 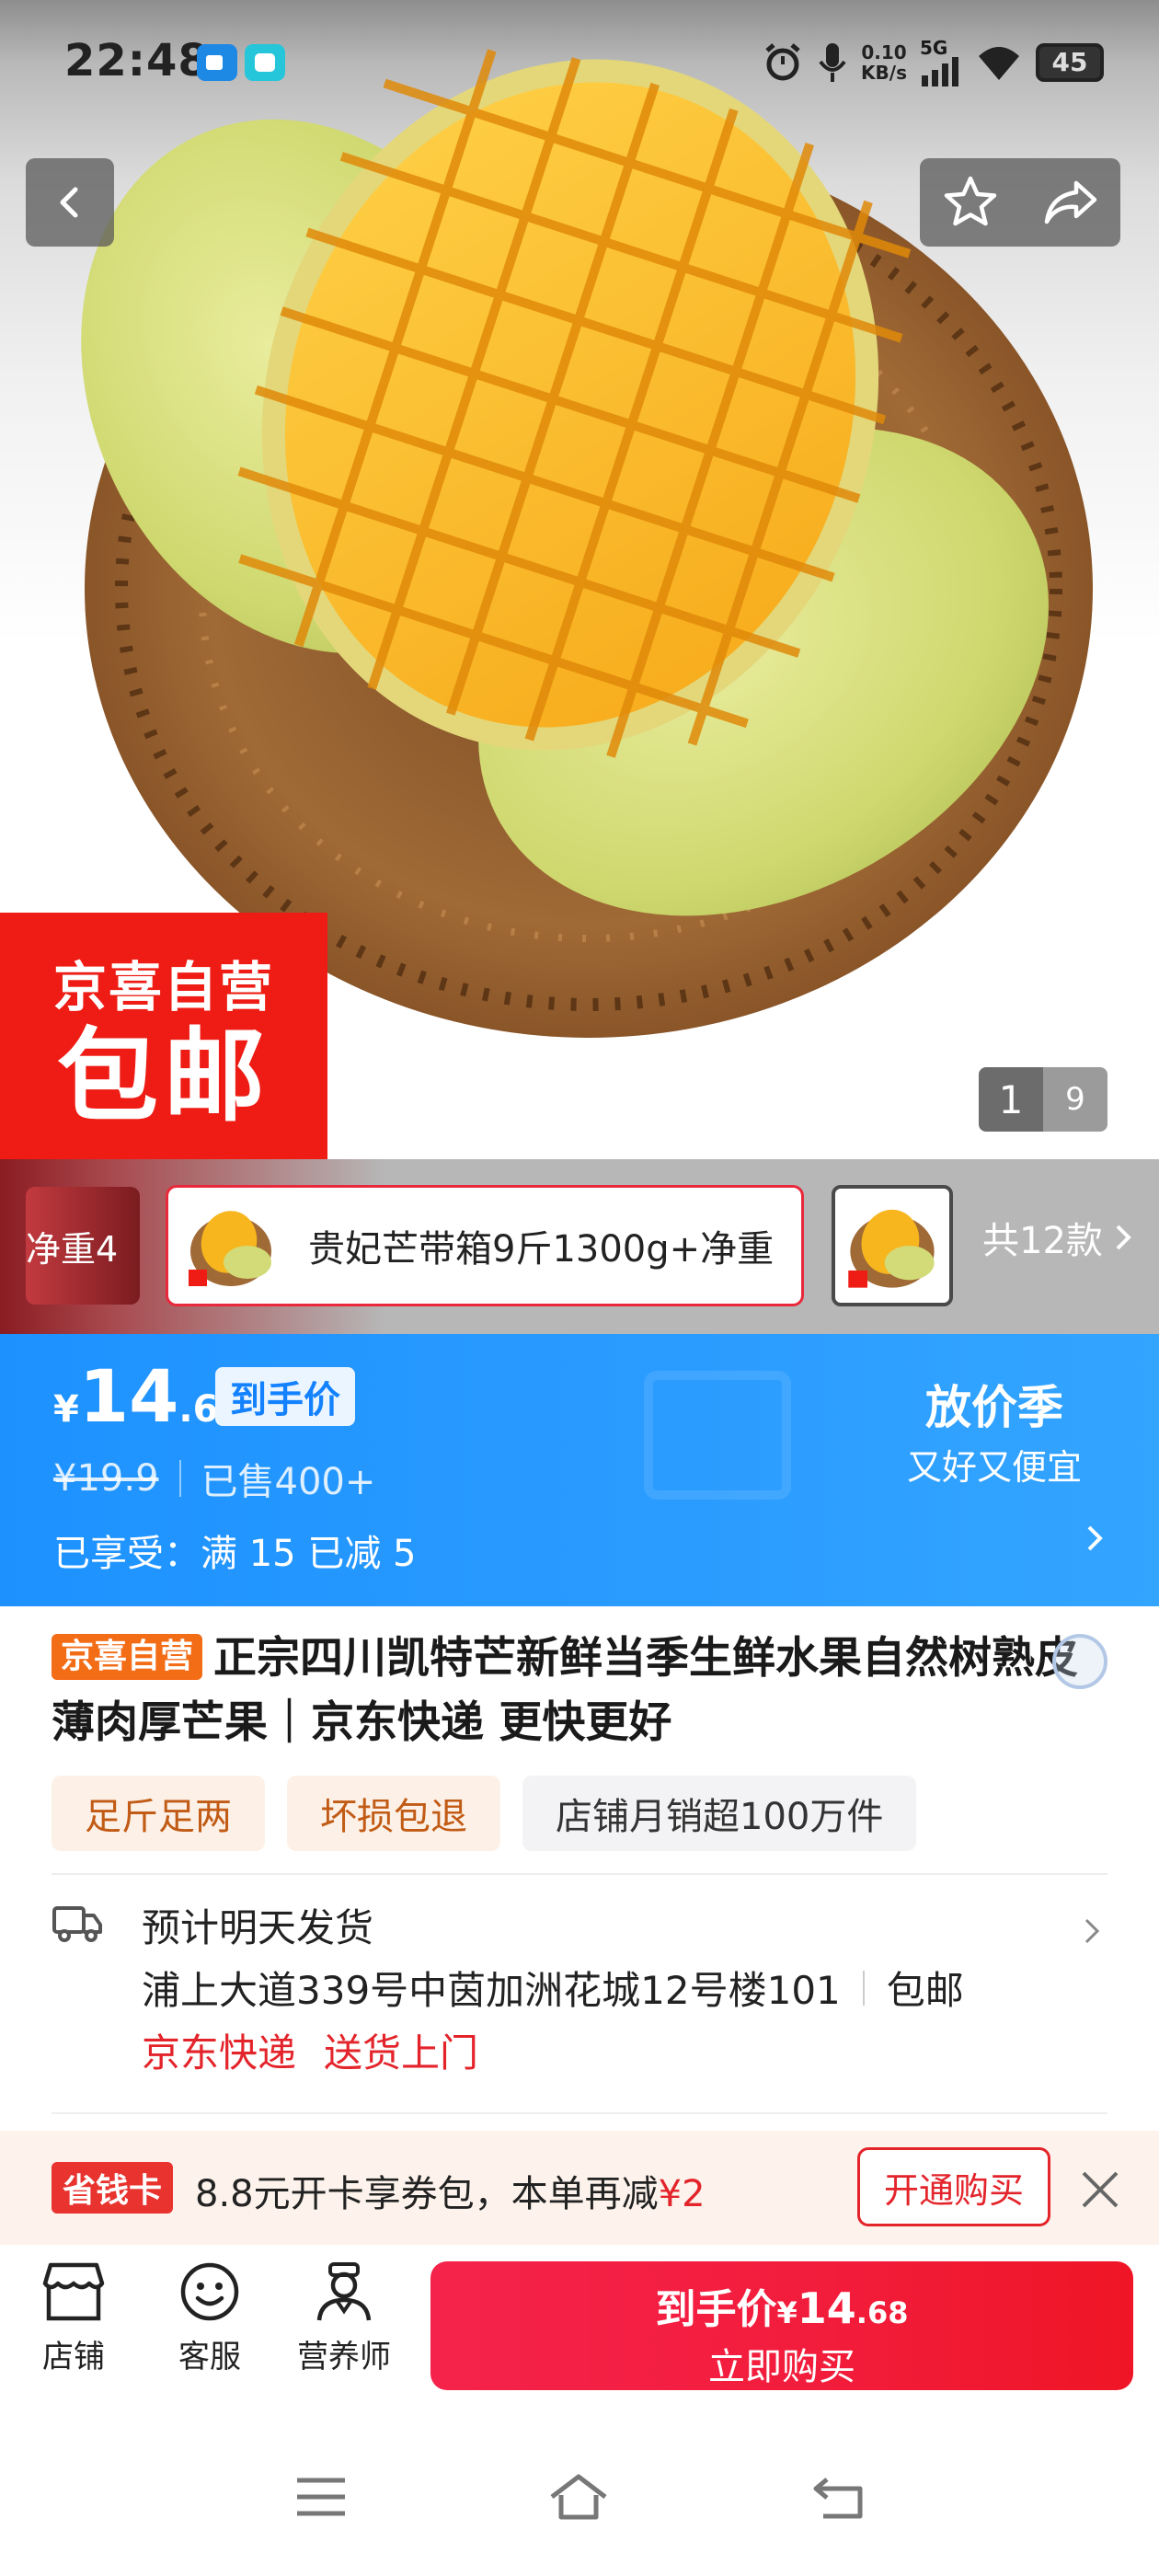 I want to click on status-bar: 22:48 0.10 KB/s 5G 45, so click(x=579, y=64).